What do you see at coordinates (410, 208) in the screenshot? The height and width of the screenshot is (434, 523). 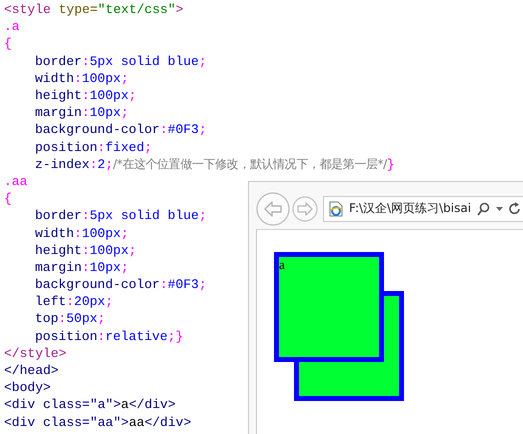 I see `address-text: F:\汉企\网页练习\bisai` at bounding box center [410, 208].